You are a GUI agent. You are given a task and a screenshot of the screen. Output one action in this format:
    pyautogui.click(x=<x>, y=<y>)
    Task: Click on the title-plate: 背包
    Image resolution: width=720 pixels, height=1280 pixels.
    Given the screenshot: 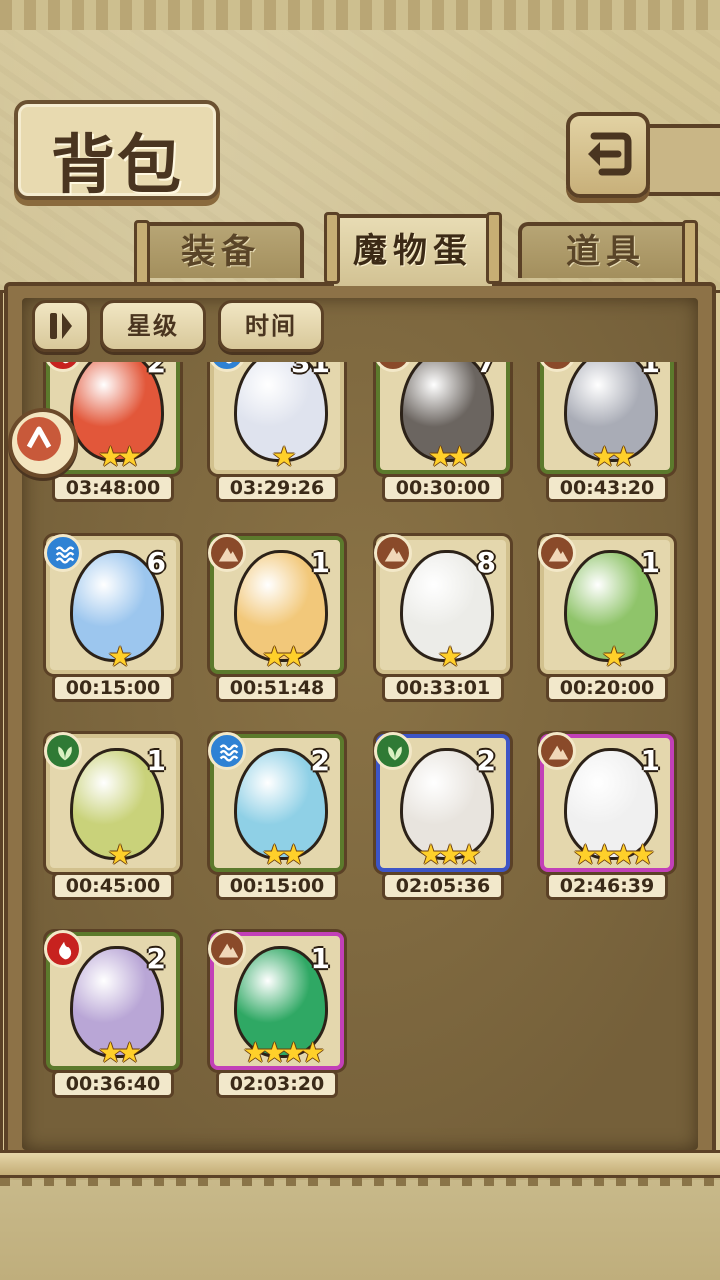 What is the action you would take?
    pyautogui.click(x=117, y=151)
    